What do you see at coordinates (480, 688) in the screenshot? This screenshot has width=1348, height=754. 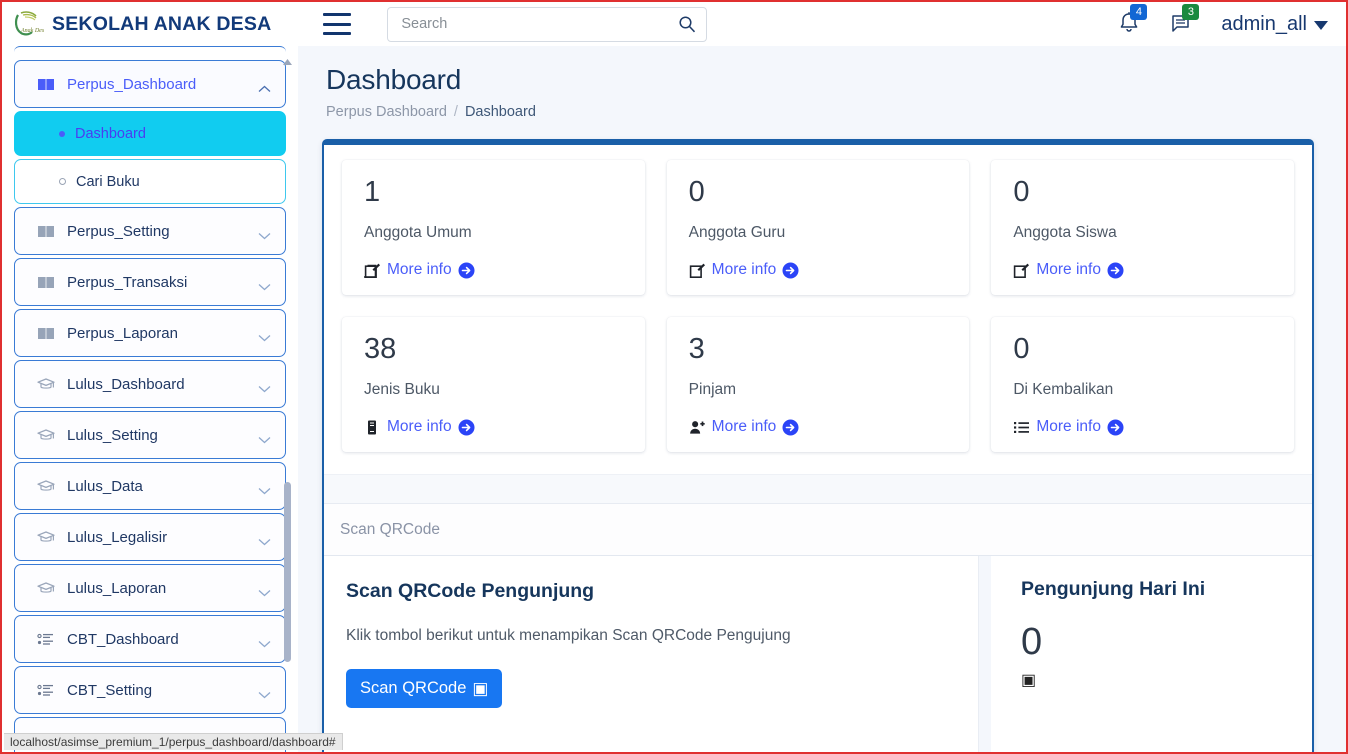 I see `qrcode-icon: ▣` at bounding box center [480, 688].